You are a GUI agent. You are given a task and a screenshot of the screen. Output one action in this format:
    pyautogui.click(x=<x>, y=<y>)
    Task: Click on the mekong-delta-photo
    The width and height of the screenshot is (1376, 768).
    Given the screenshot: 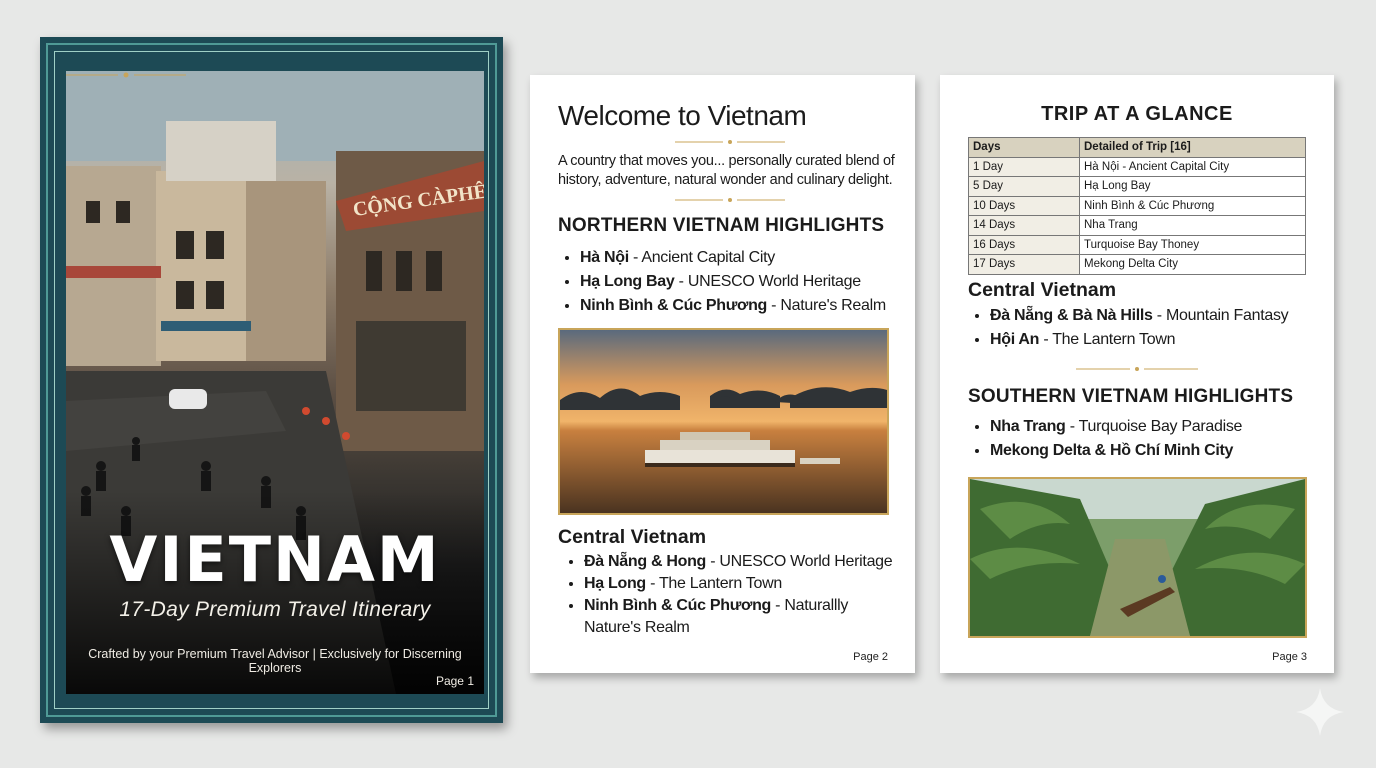 What is the action you would take?
    pyautogui.click(x=1137, y=557)
    